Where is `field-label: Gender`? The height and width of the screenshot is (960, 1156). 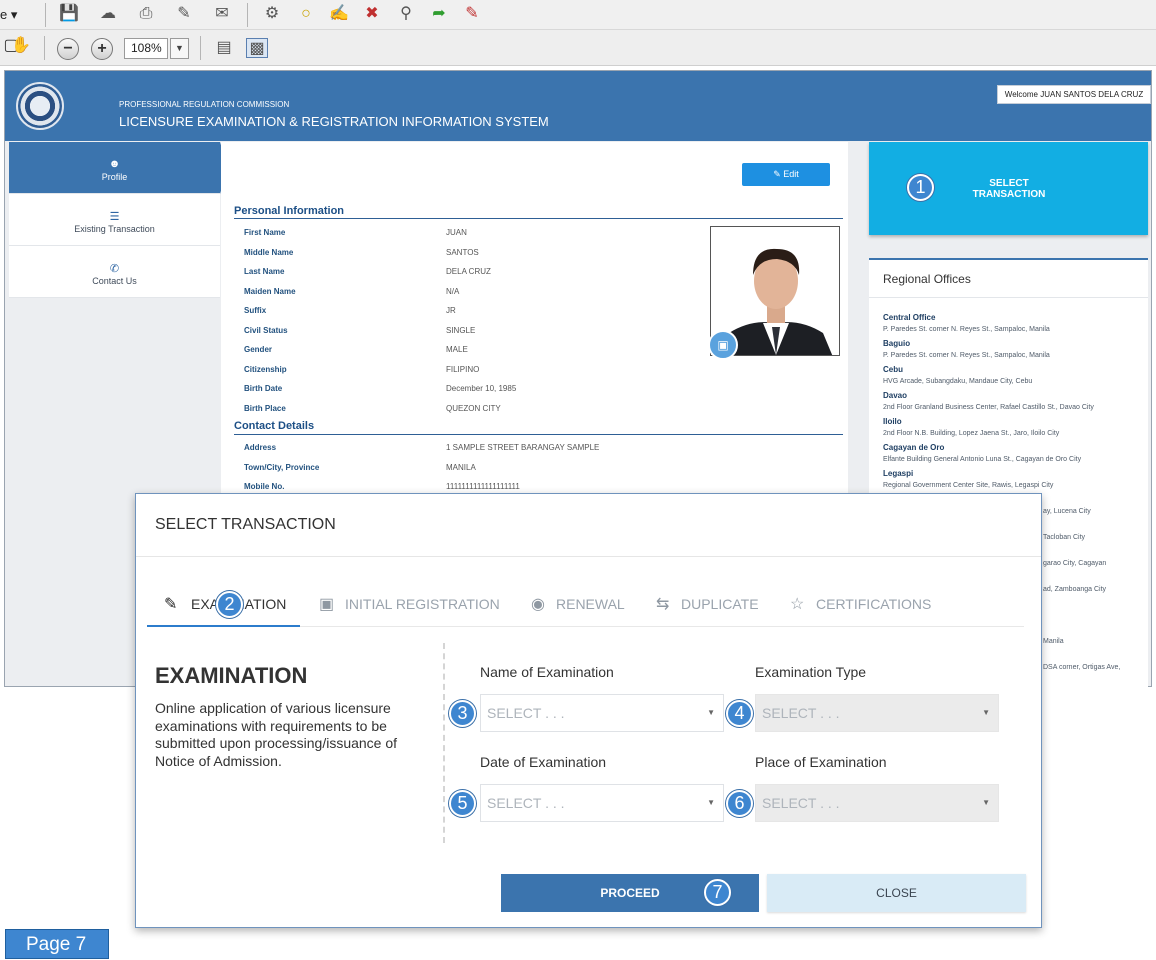 field-label: Gender is located at coordinates (258, 349).